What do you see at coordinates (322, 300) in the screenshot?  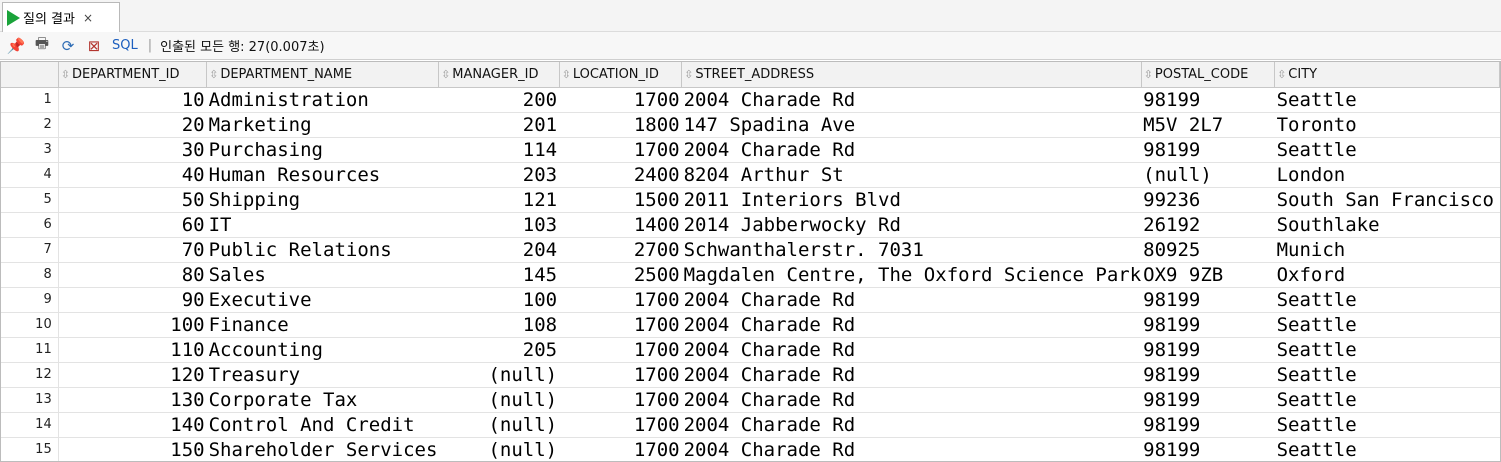 I see `table-cell: Executive` at bounding box center [322, 300].